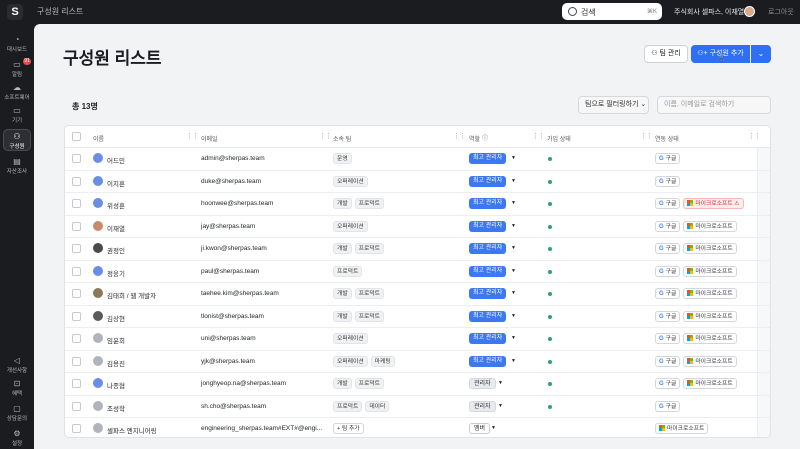 Image resolution: width=800 pixels, height=449 pixels. What do you see at coordinates (98, 428) in the screenshot?
I see `avatar` at bounding box center [98, 428].